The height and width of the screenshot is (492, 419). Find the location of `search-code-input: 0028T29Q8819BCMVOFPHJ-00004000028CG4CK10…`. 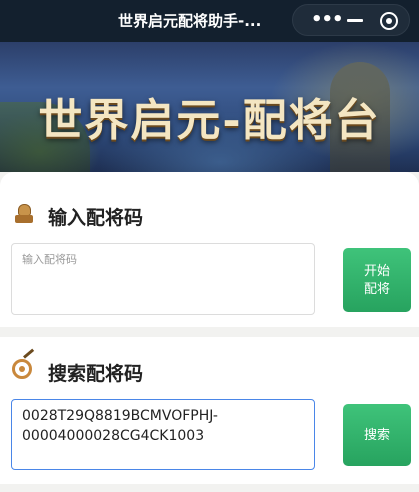

search-code-input: 0028T29Q8819BCMVOFPHJ-00004000028CG4CK10… is located at coordinates (163, 434).